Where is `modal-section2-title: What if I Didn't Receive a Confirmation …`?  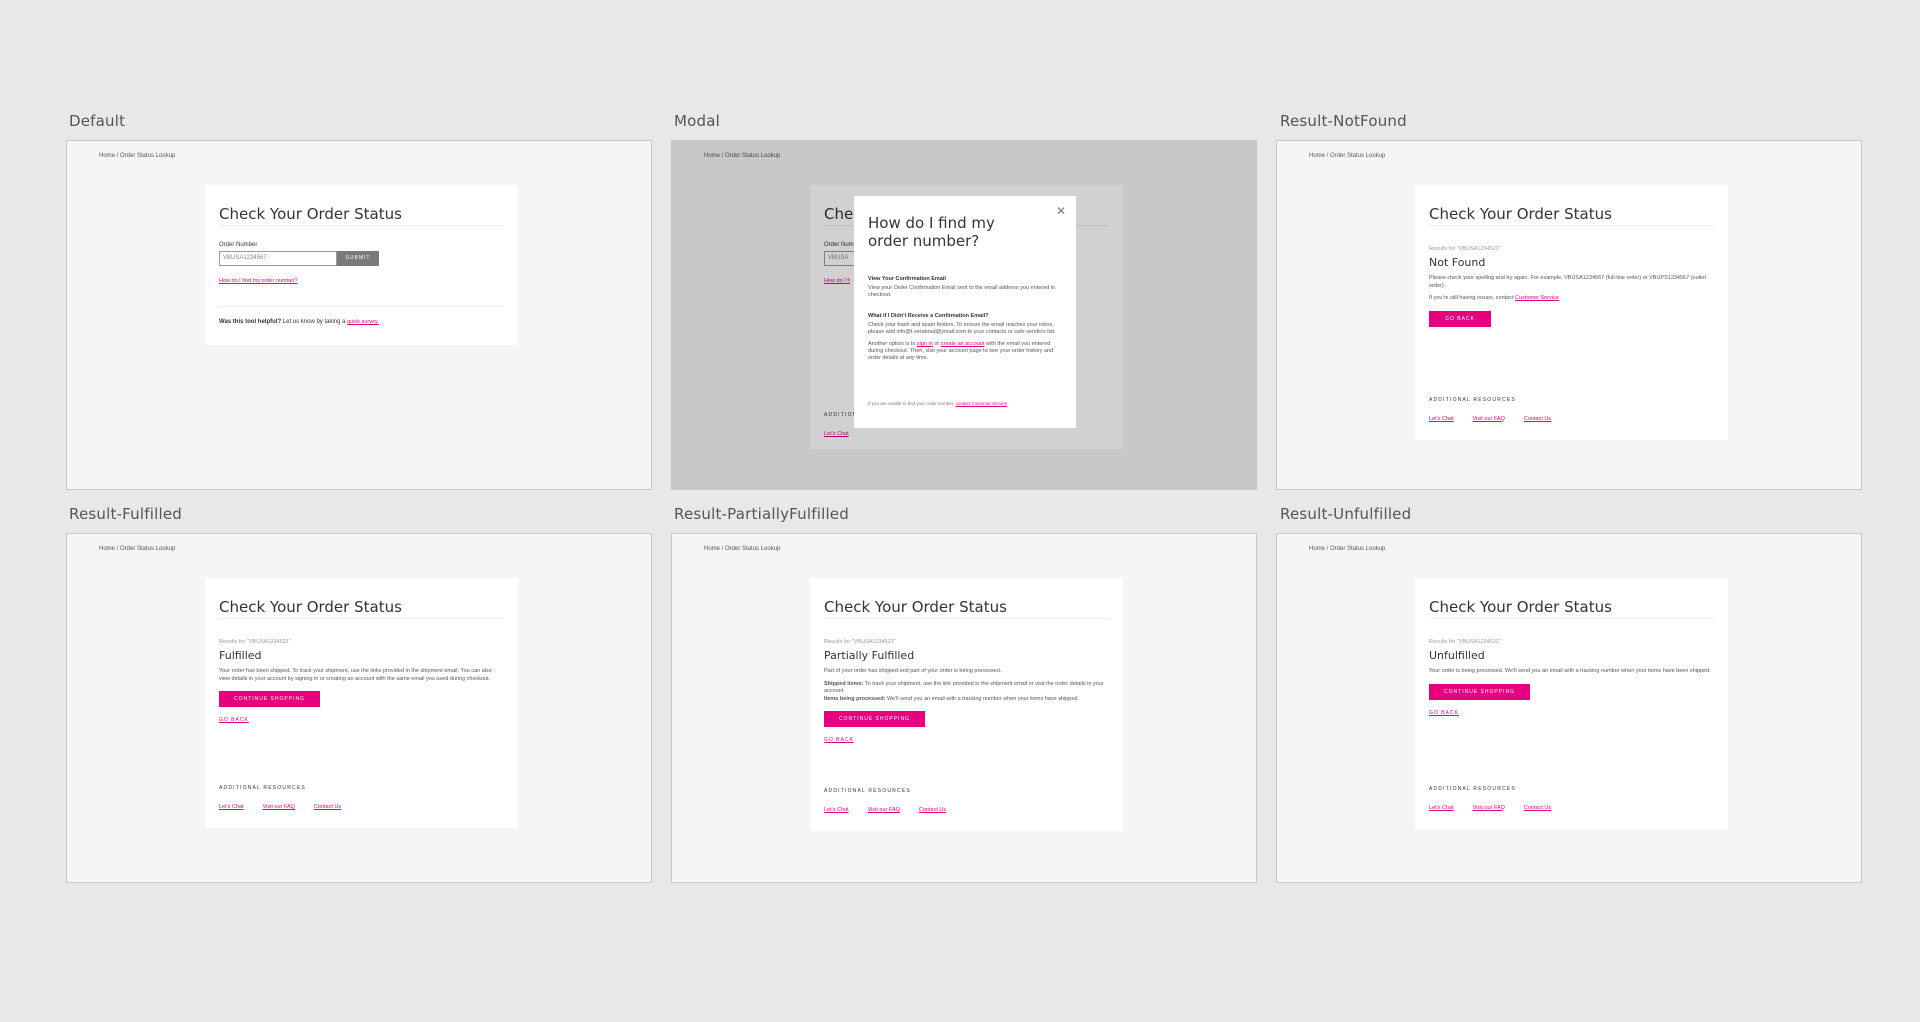
modal-section2-title: What if I Didn't Receive a Confirmation … is located at coordinates (928, 316).